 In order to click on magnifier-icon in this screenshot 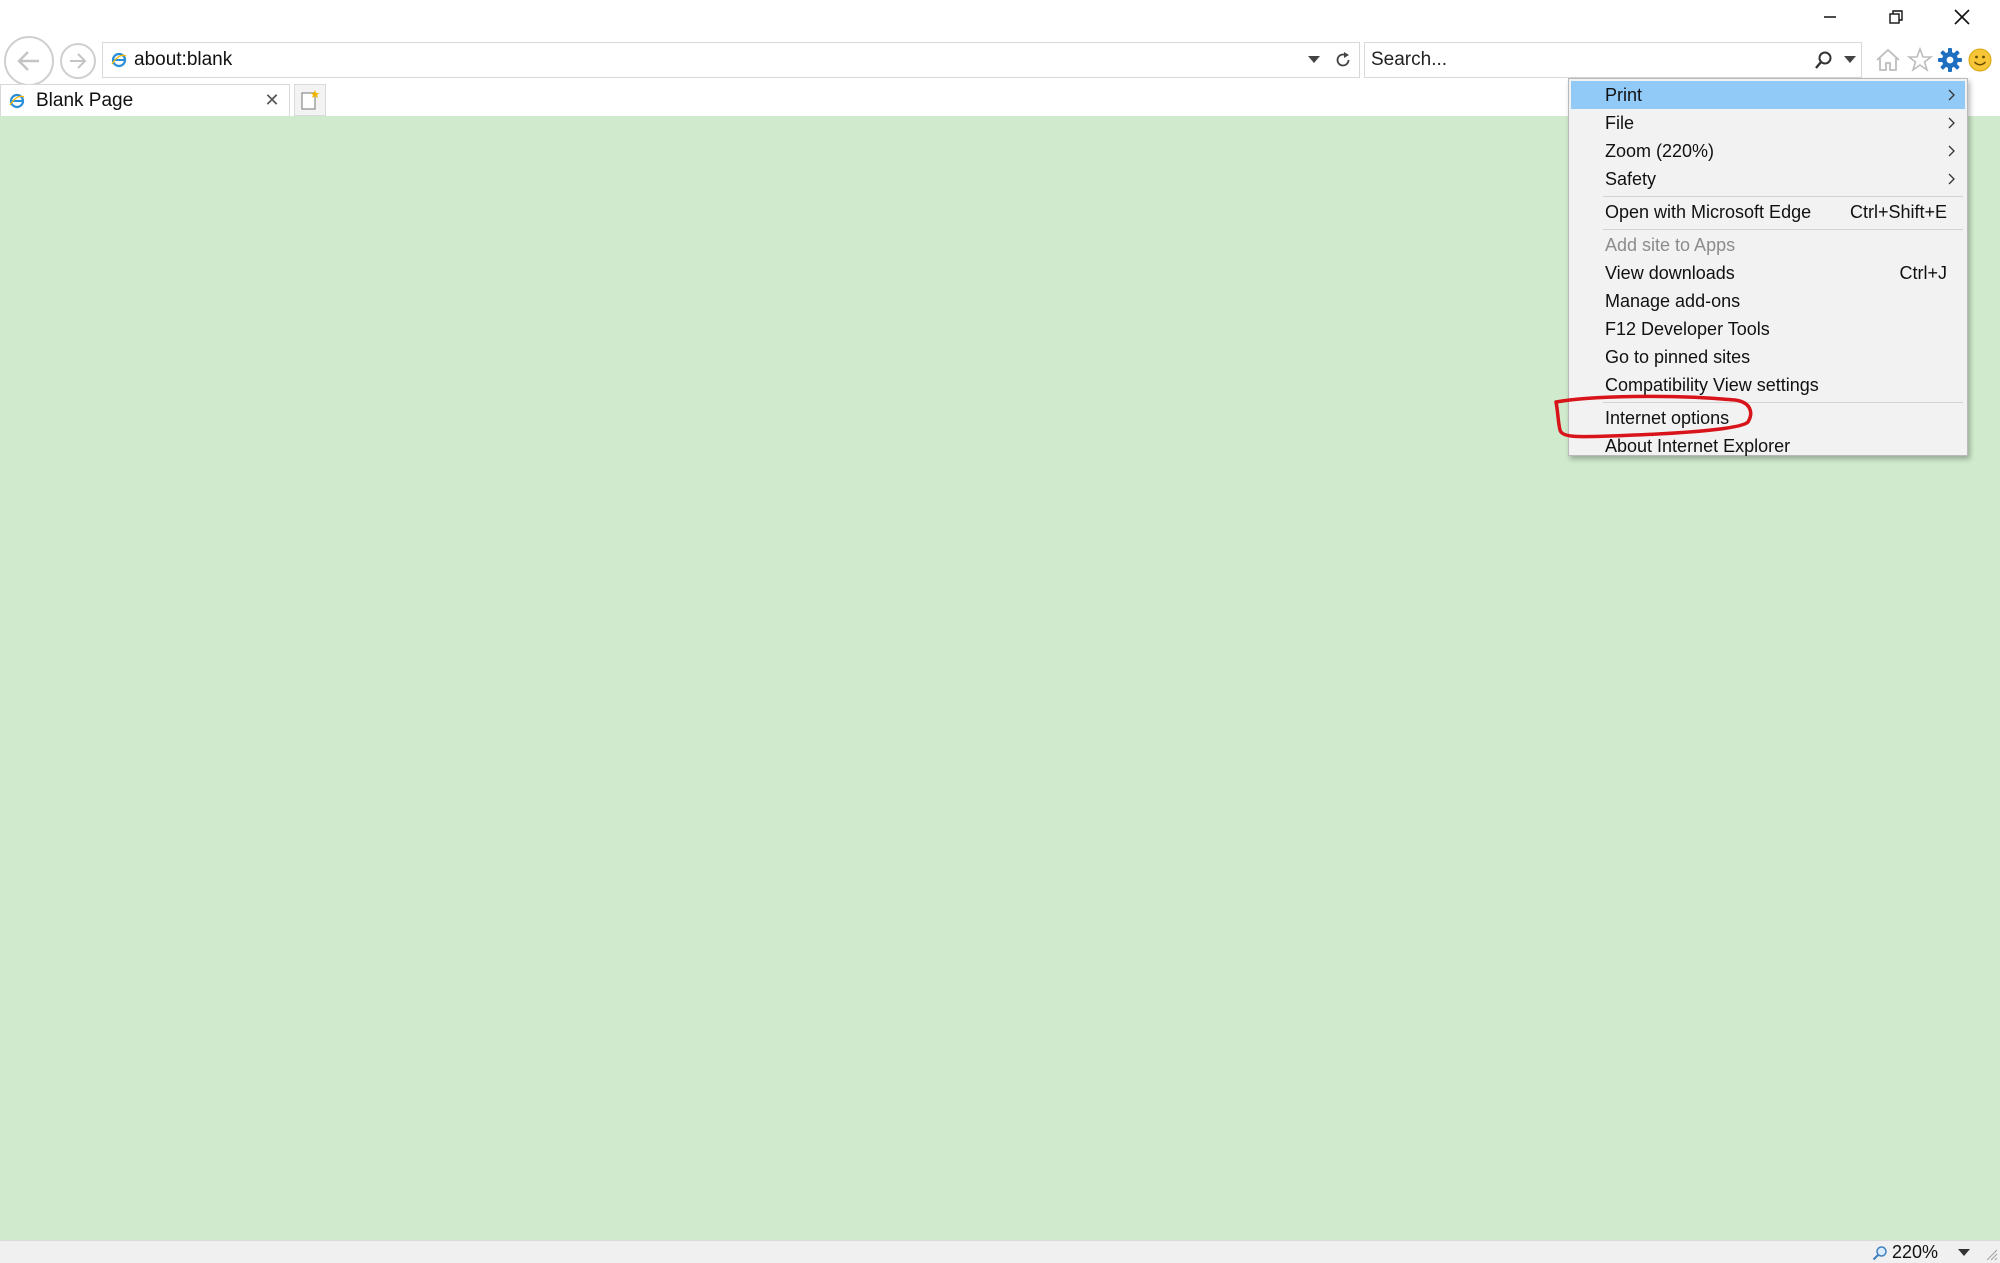, I will do `click(1879, 1252)`.